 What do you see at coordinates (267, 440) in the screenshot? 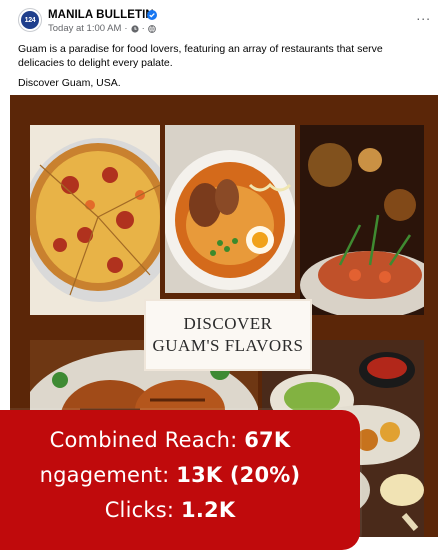
I see `reach-value: 67K` at bounding box center [267, 440].